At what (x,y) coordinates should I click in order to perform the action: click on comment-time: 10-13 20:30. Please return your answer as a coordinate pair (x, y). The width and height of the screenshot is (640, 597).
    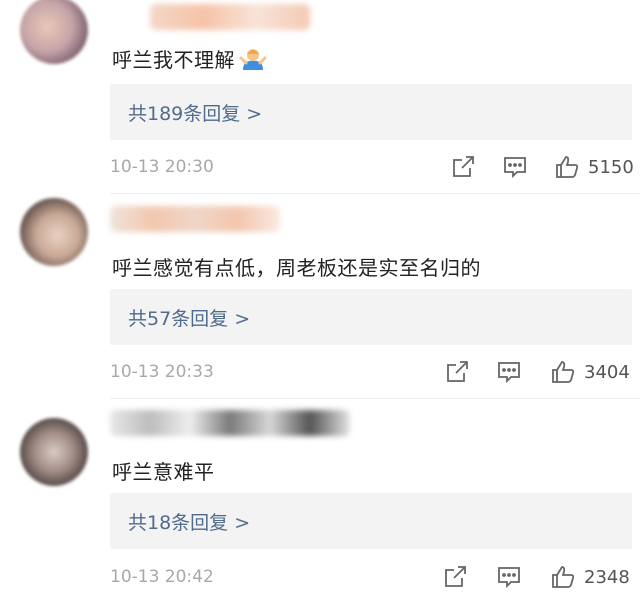
    Looking at the image, I should click on (162, 167).